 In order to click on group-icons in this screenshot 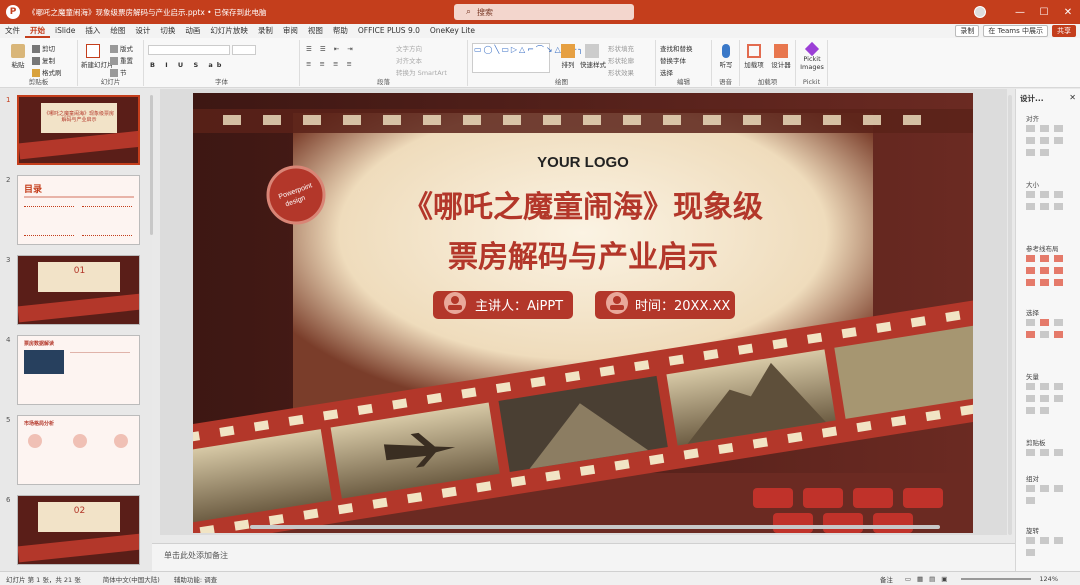, I will do `click(1050, 494)`.